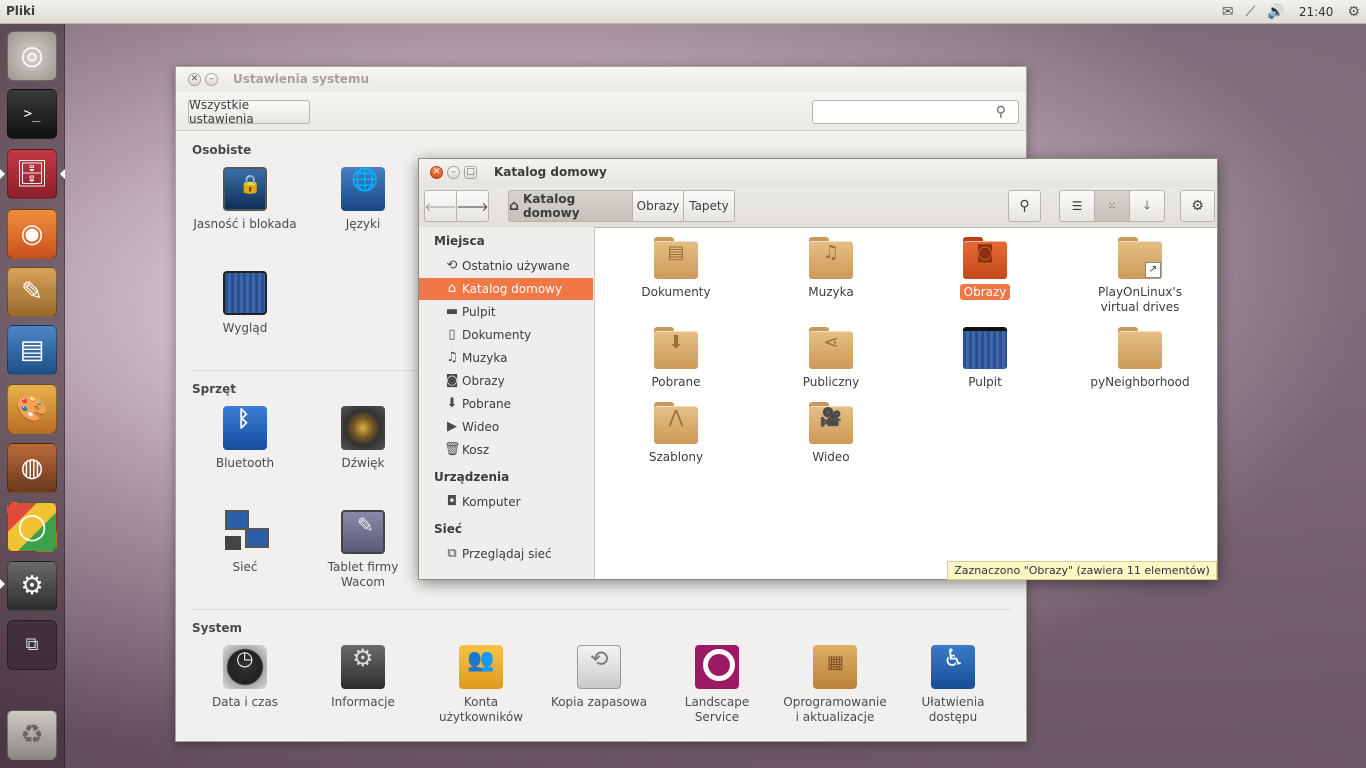  I want to click on sidebar-item-browse-network: ⧉ Przeglądaj sieć, so click(506, 554).